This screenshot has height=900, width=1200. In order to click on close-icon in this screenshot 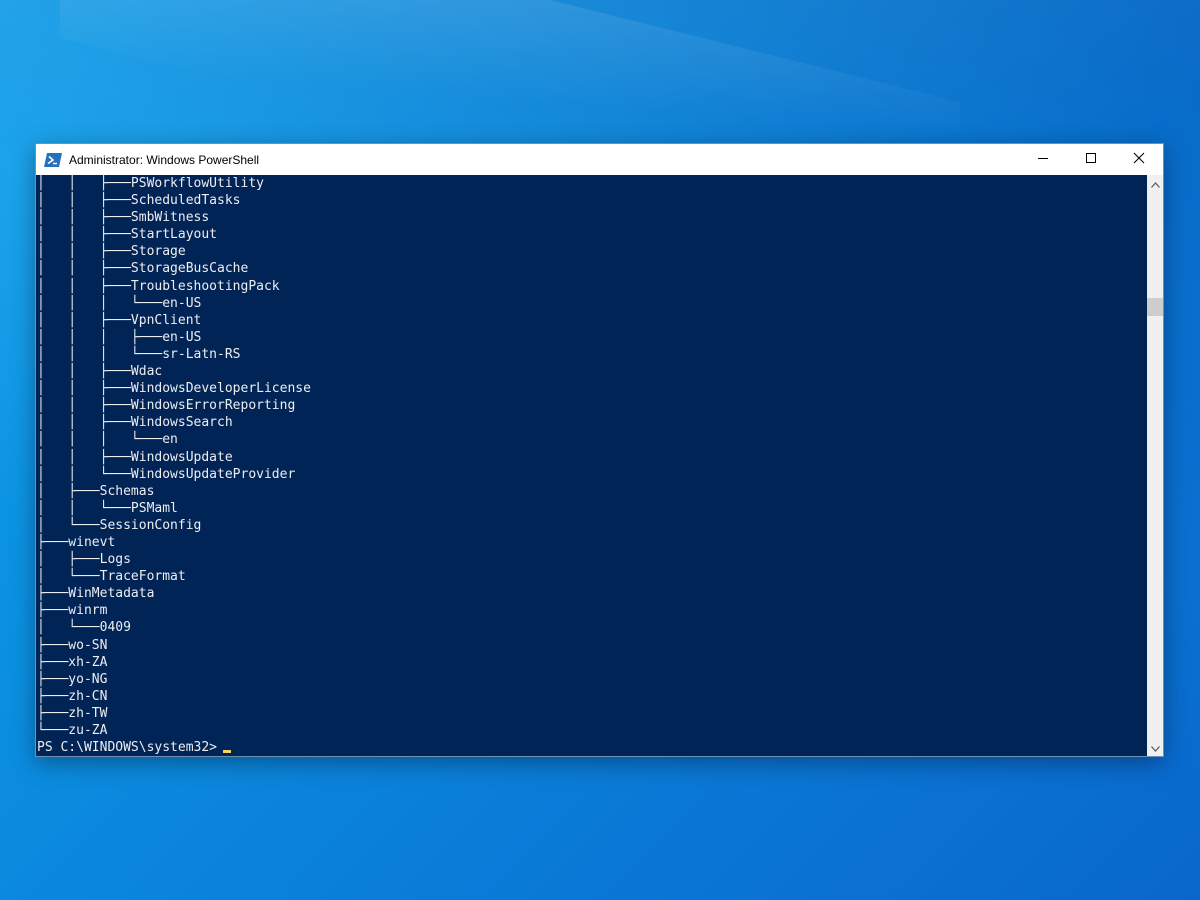, I will do `click(1139, 160)`.